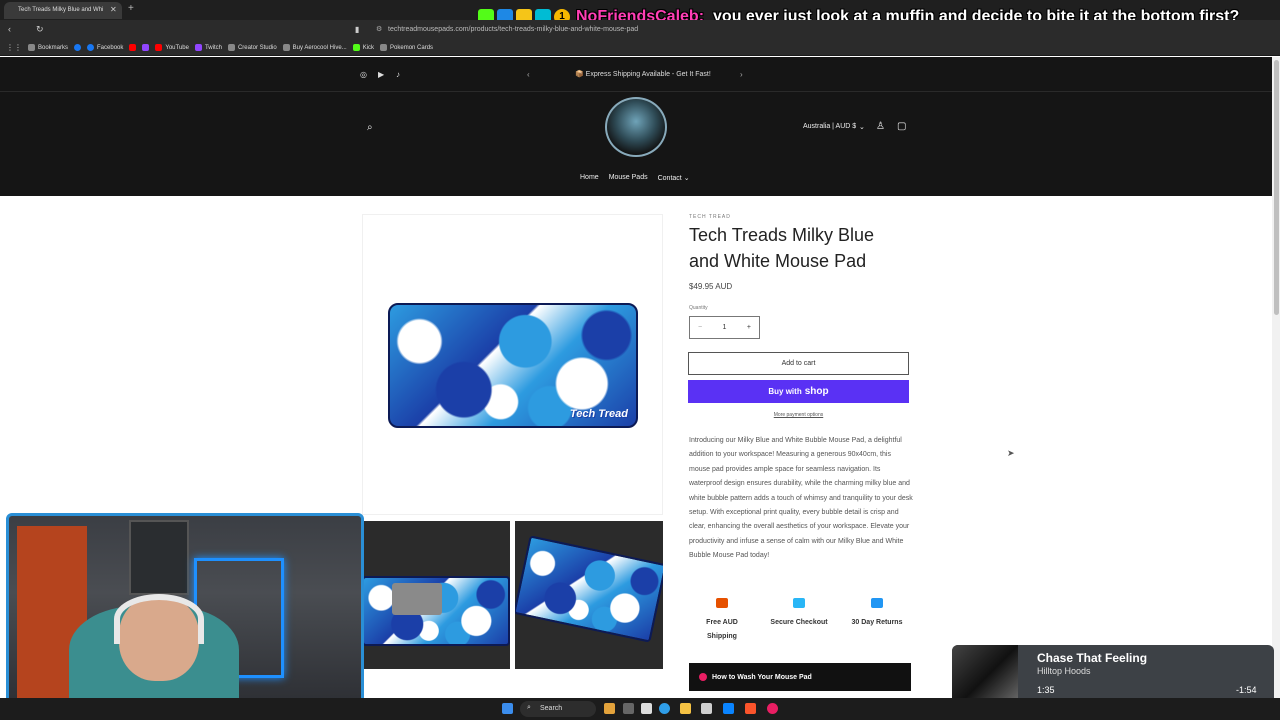 The width and height of the screenshot is (1280, 720). What do you see at coordinates (131, 8) in the screenshot?
I see `new-tab-icon: +` at bounding box center [131, 8].